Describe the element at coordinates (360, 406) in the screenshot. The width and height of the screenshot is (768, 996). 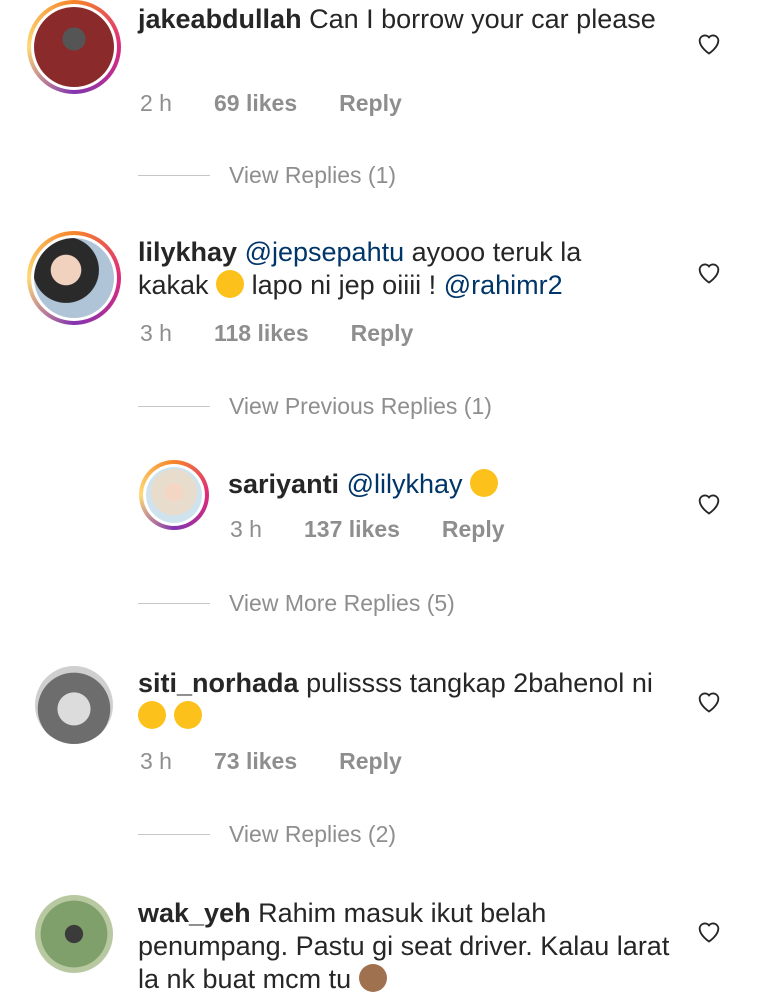
I see `view-replies-label: View Previous Replies (1)` at that location.